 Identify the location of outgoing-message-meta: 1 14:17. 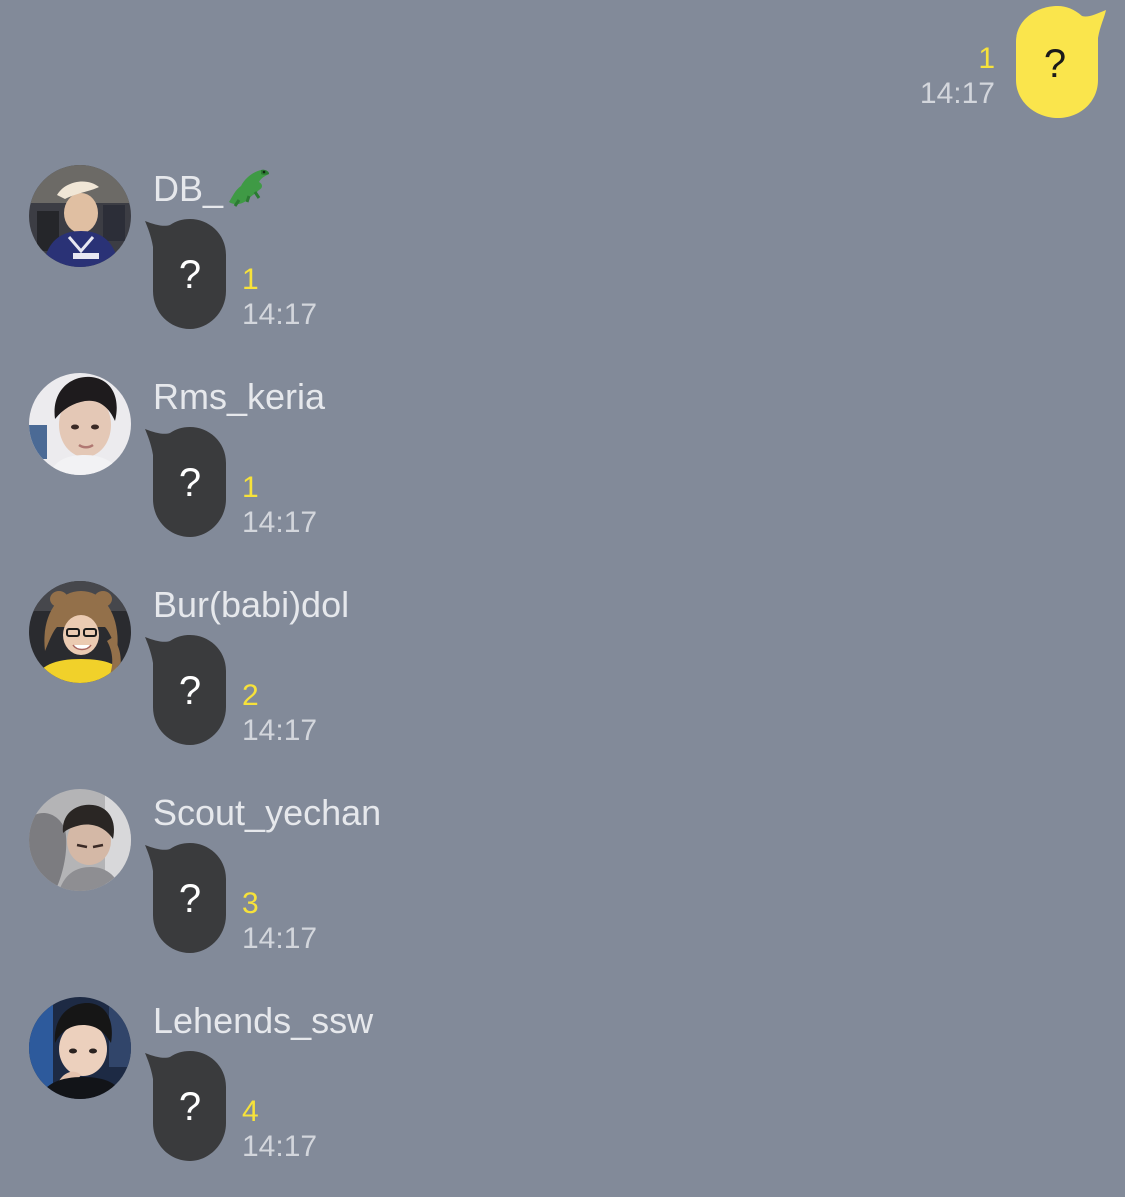
(957, 77).